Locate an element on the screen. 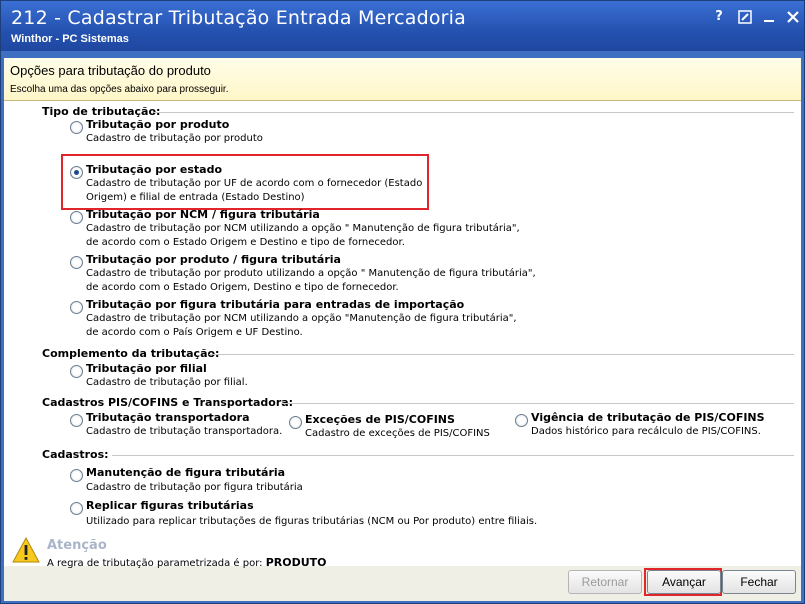 This screenshot has height=604, width=805. group-title-cadastros: Cadastros: is located at coordinates (75, 454).